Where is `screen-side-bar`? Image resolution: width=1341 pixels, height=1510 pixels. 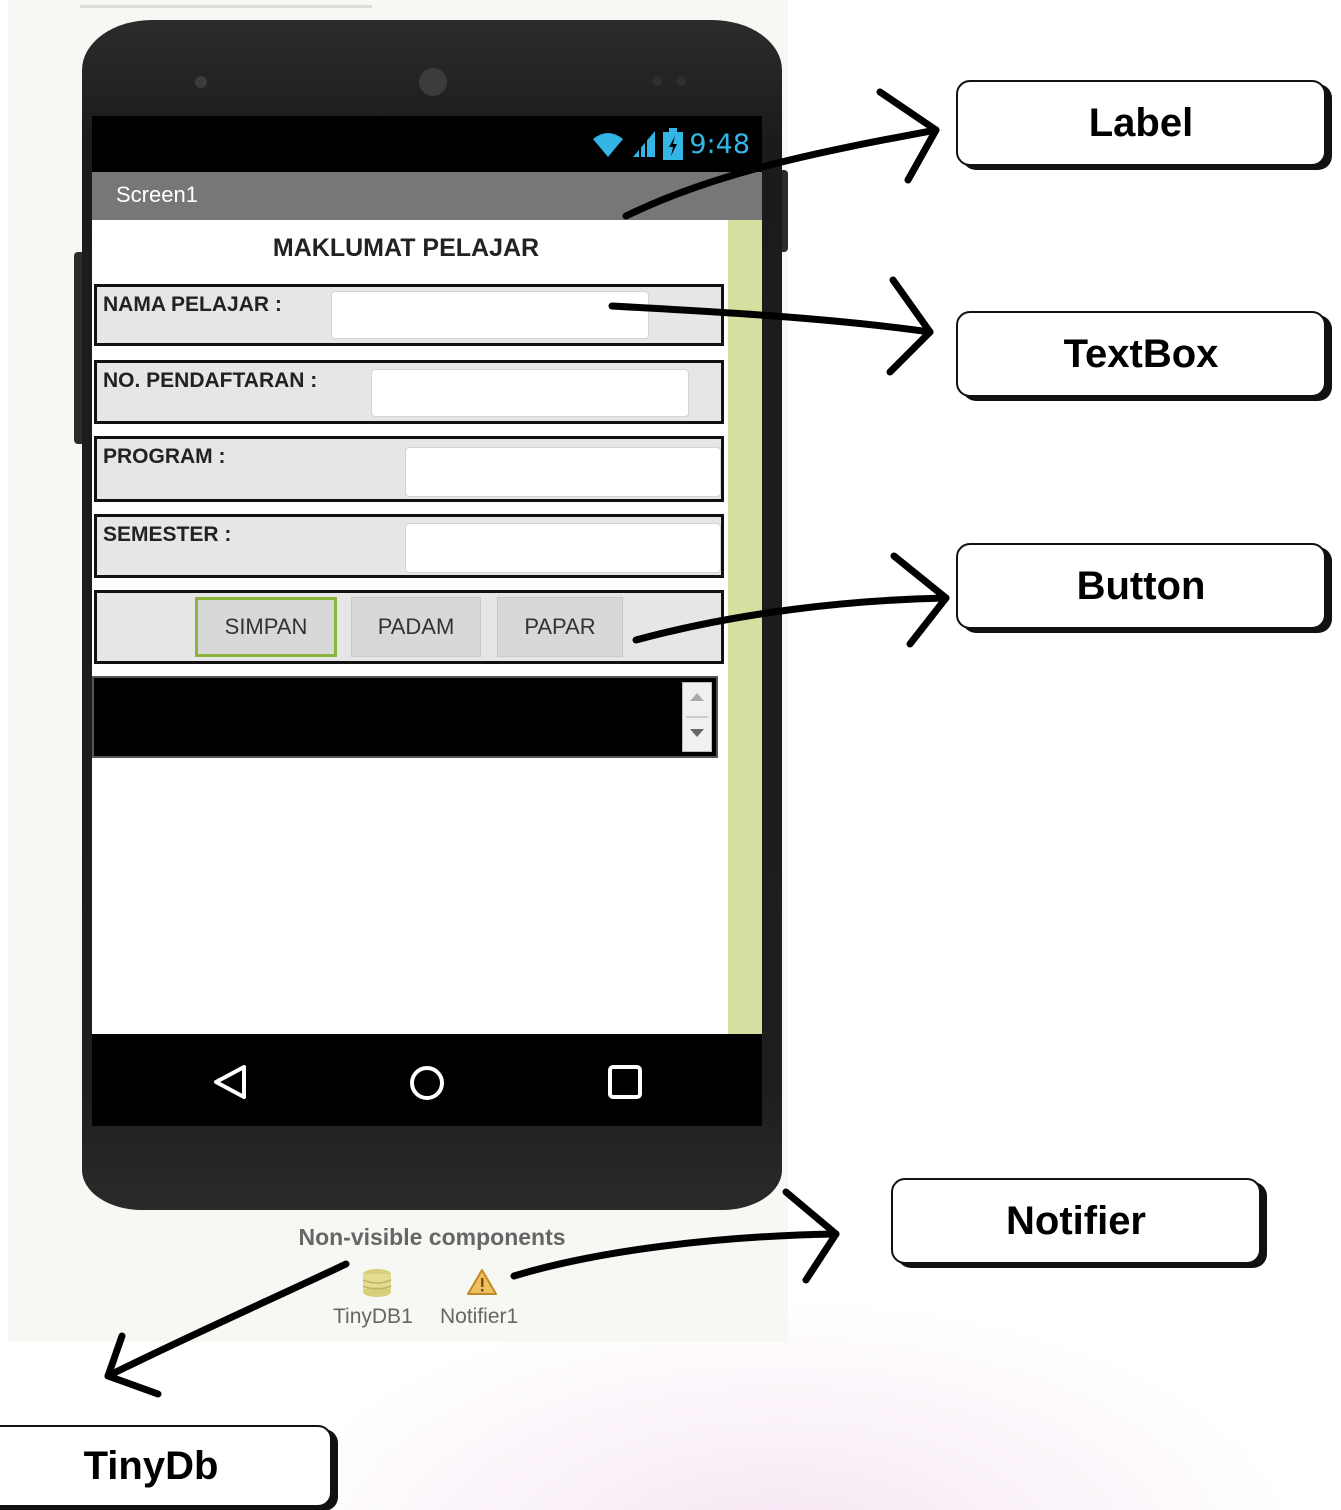 screen-side-bar is located at coordinates (745, 627).